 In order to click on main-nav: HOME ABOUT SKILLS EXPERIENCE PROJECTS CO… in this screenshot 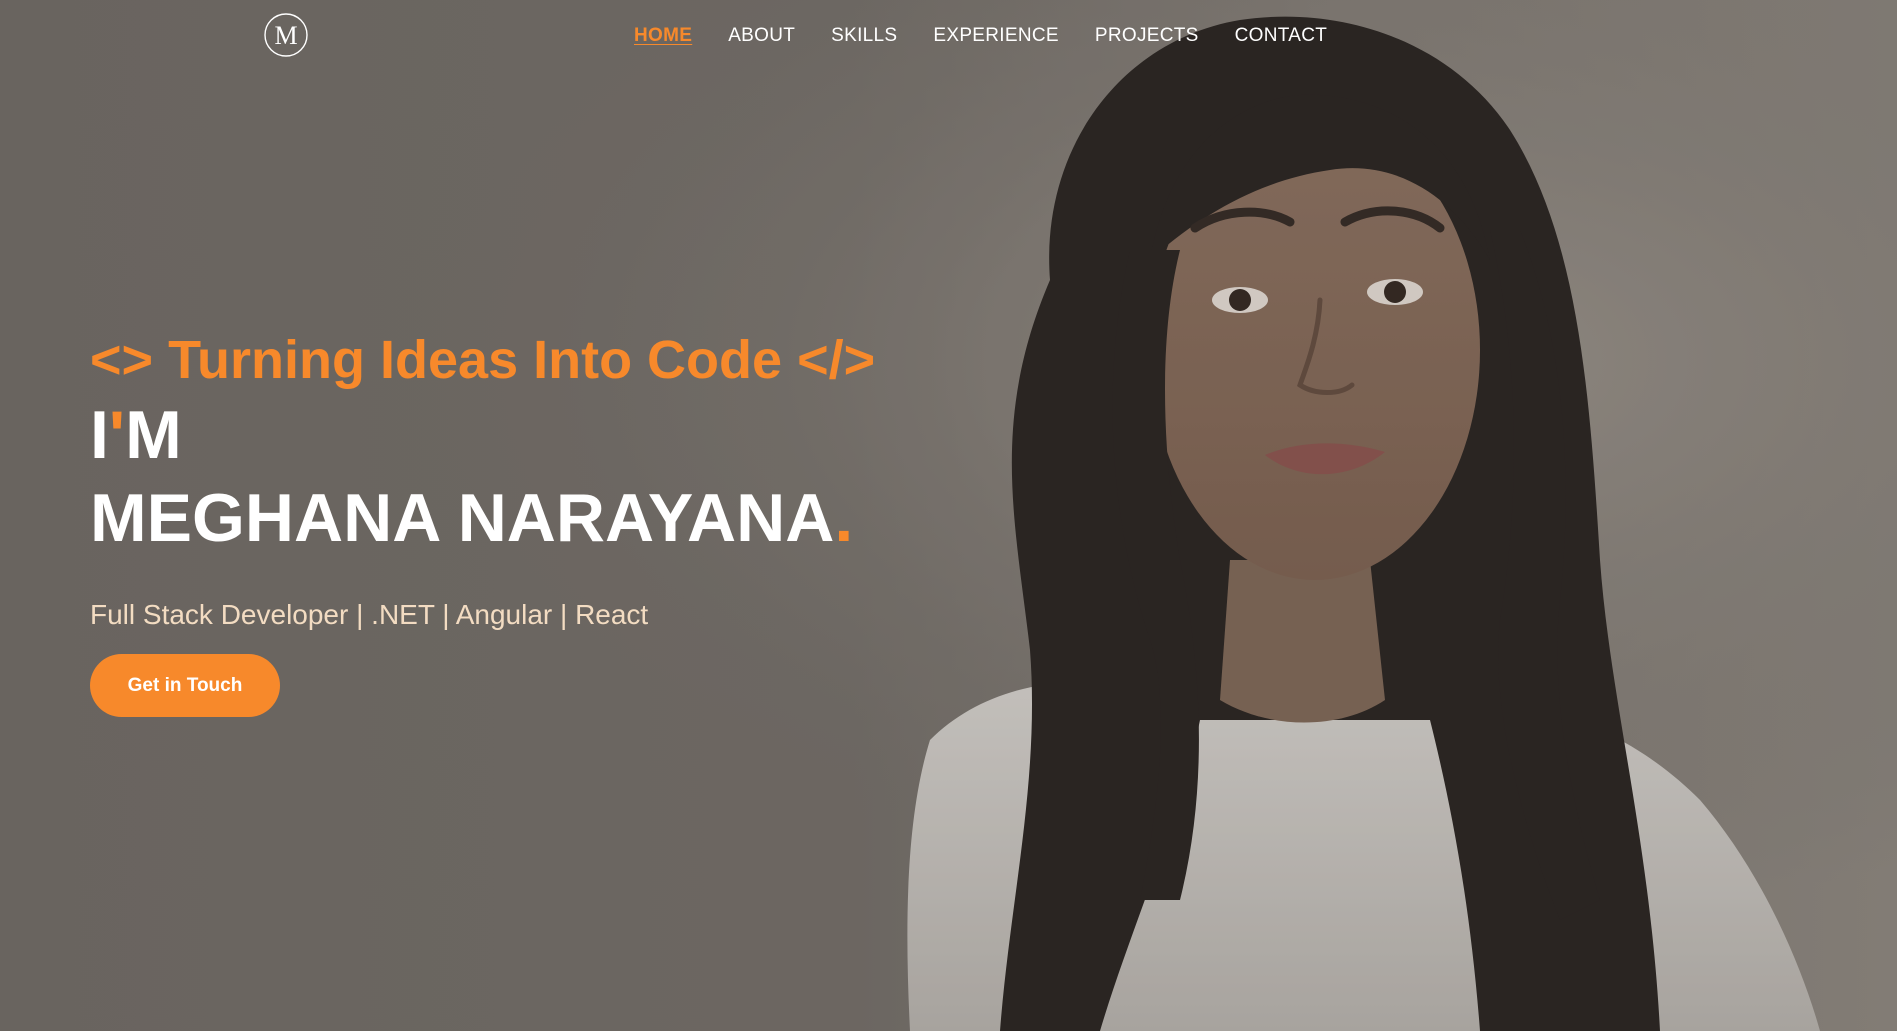, I will do `click(998, 36)`.